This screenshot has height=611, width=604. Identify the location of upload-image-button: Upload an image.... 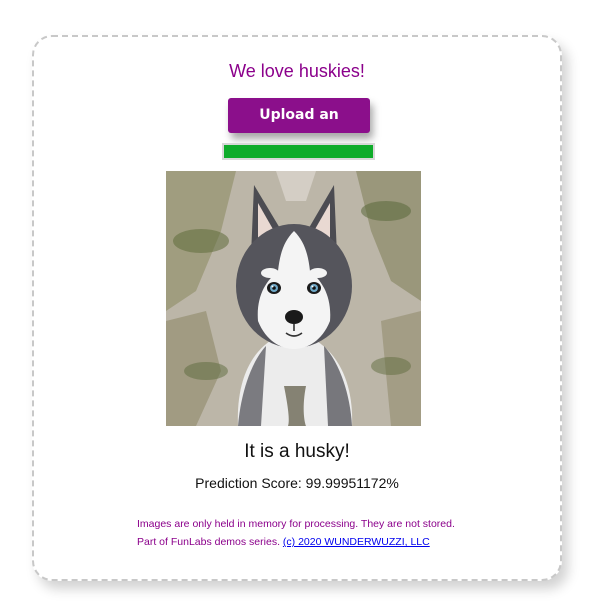
(299, 128).